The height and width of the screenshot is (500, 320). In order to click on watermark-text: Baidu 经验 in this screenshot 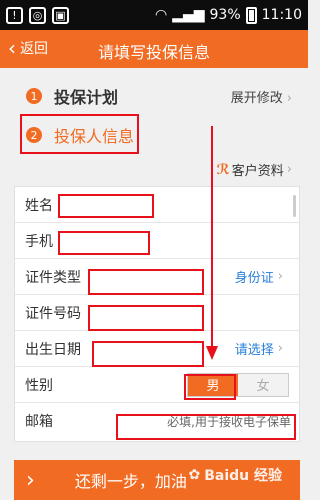, I will do `click(243, 476)`.